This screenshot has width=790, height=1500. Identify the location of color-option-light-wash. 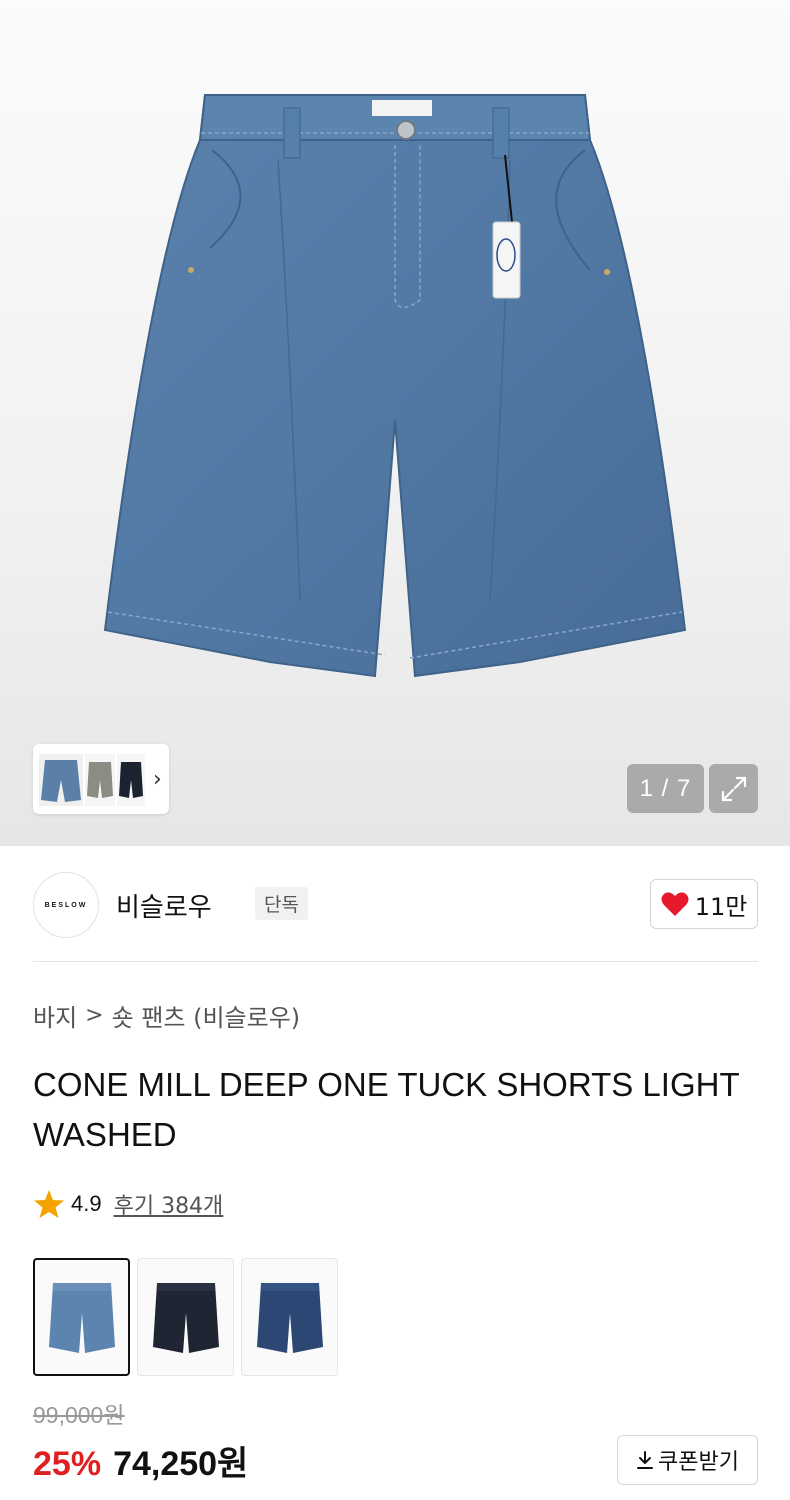
(81, 1317).